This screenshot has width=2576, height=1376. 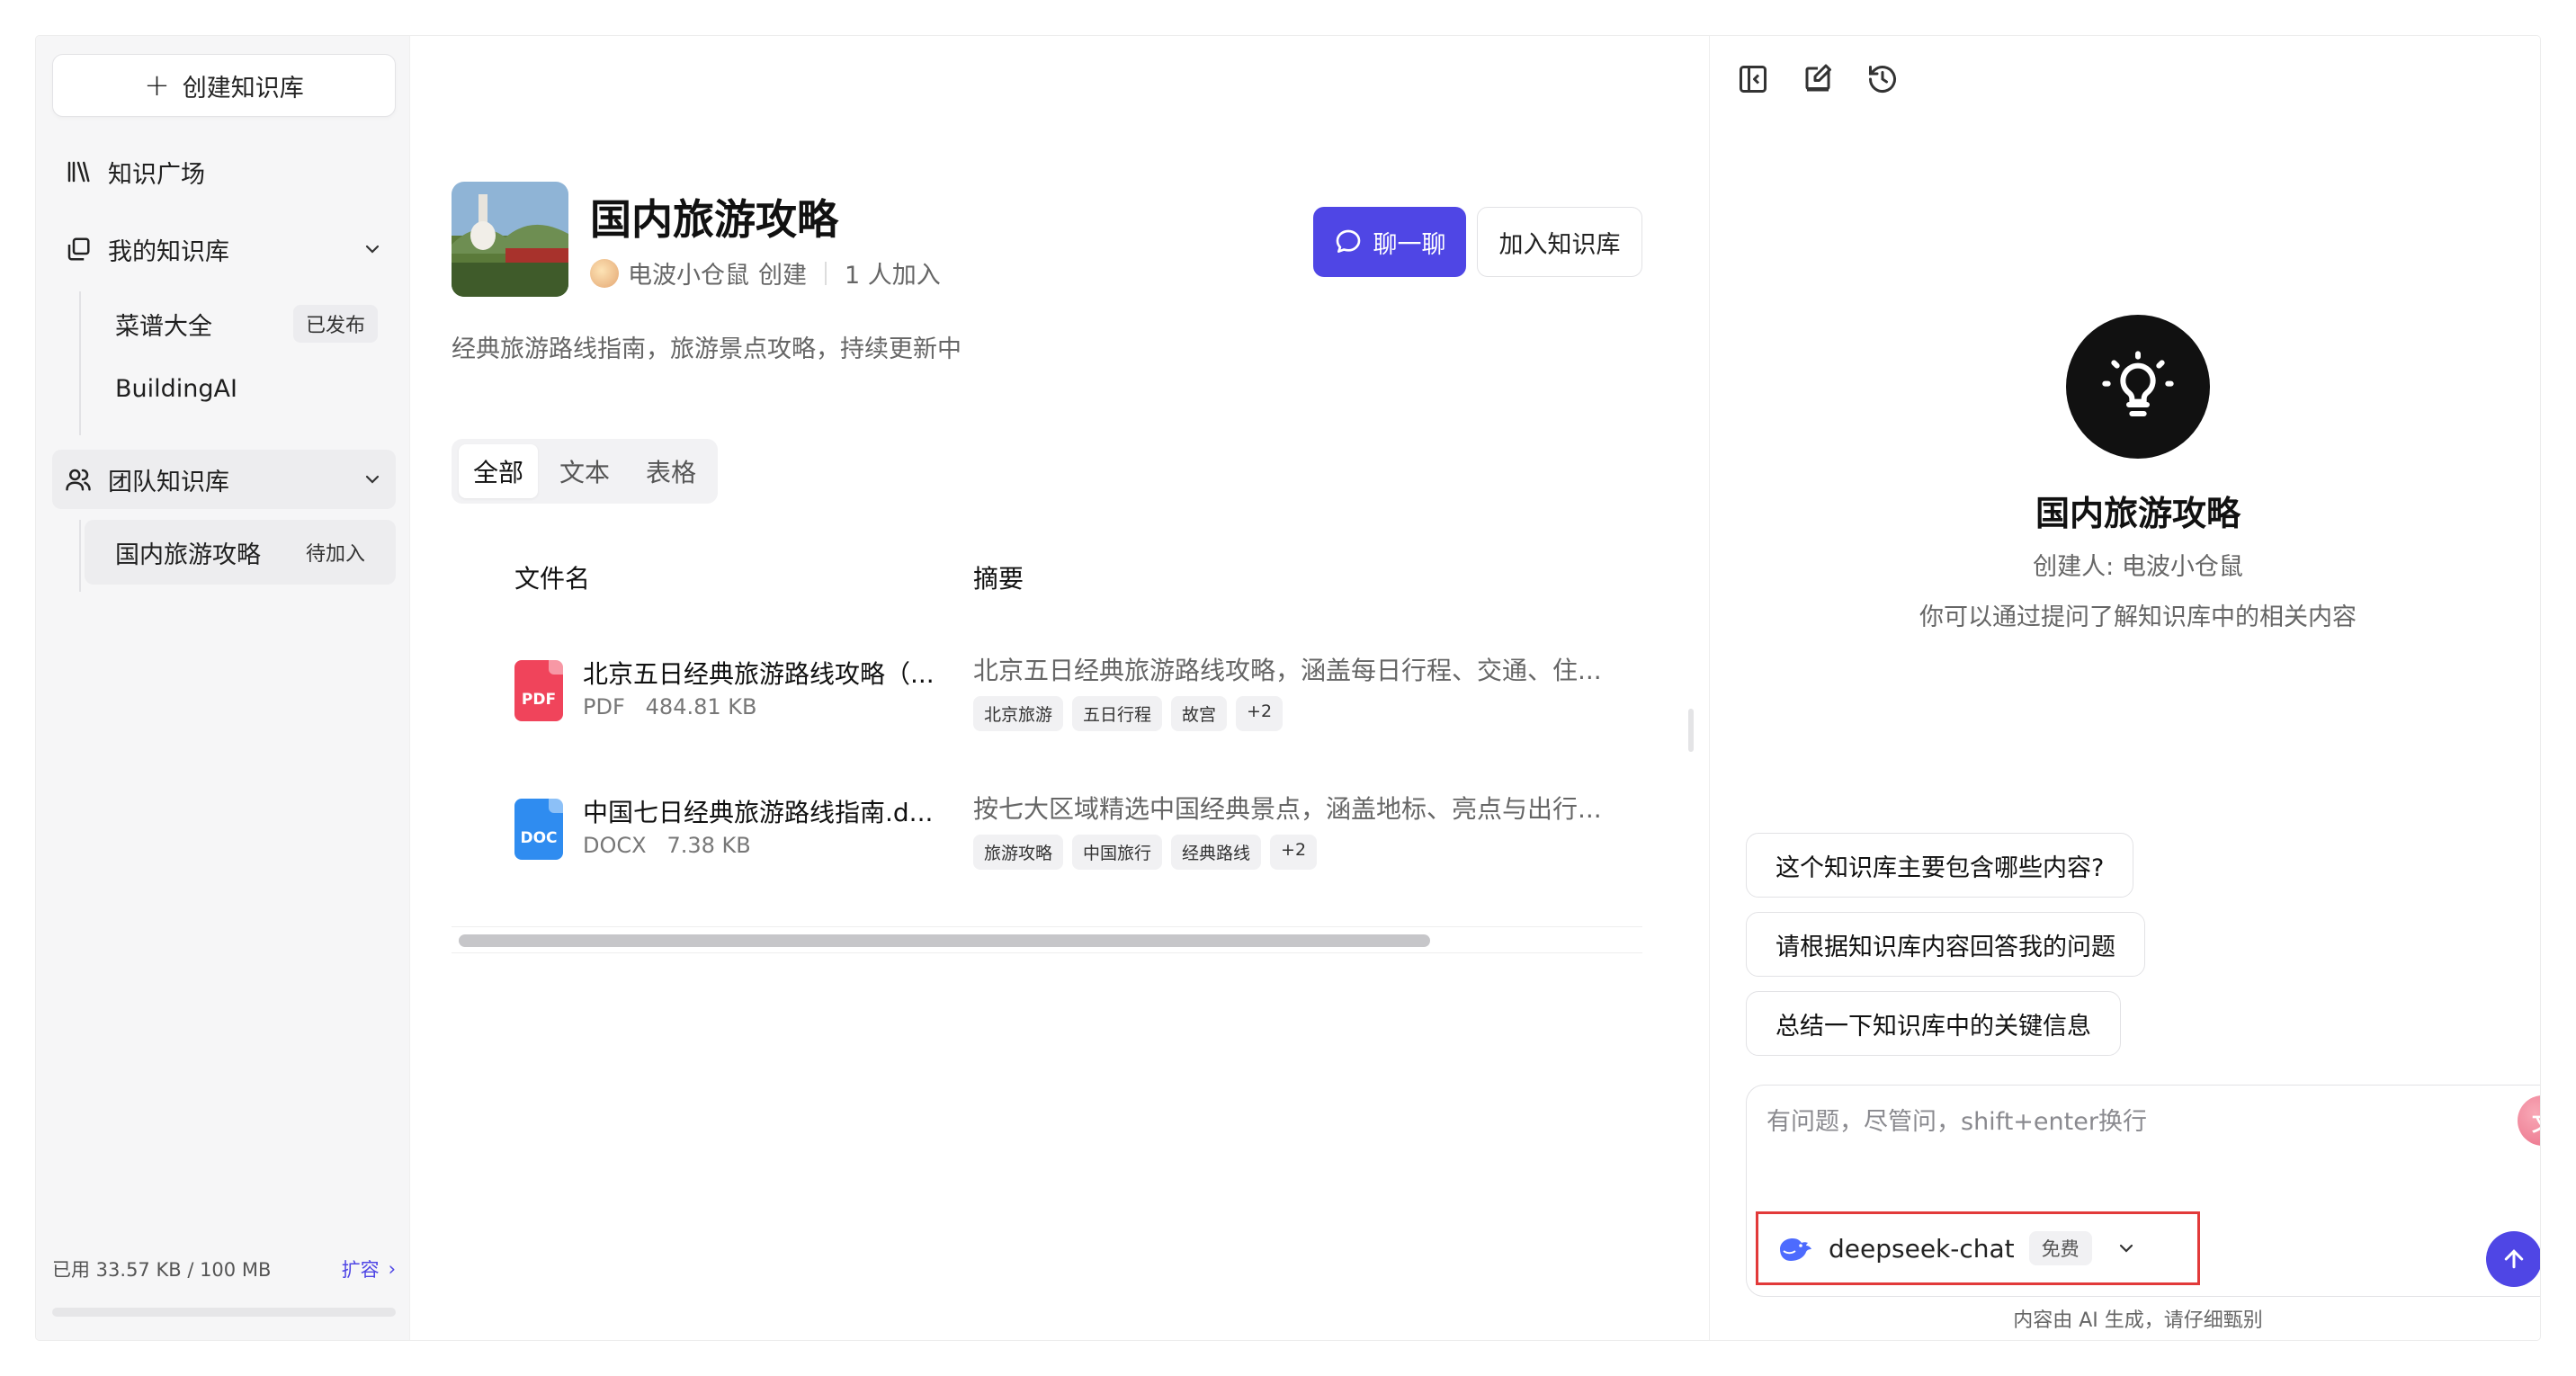 I want to click on tag: 旅游攻略, so click(x=1018, y=853).